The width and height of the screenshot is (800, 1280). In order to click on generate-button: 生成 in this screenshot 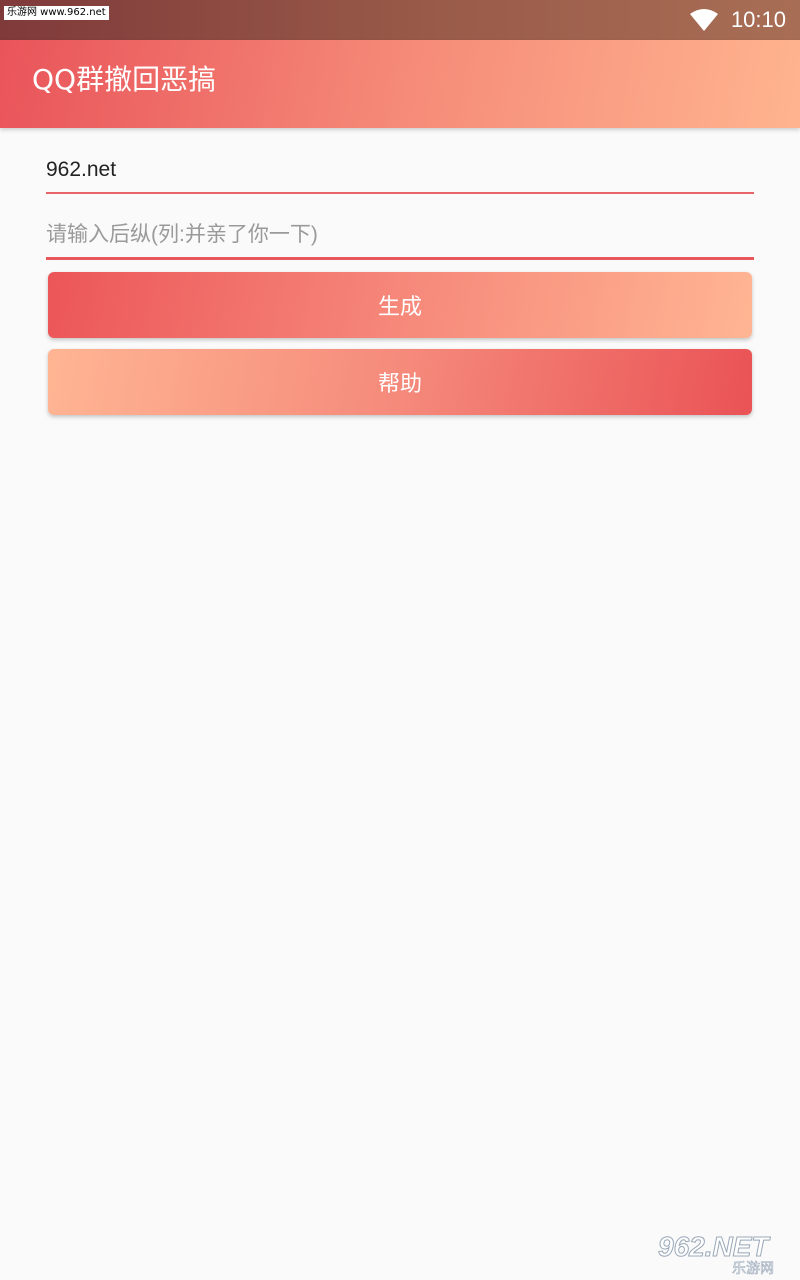, I will do `click(400, 305)`.